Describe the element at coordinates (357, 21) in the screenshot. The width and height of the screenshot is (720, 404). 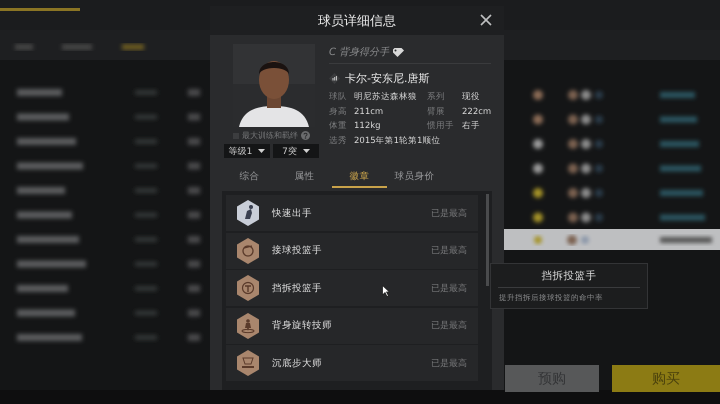
I see `dialog-title: 球员详细信息` at that location.